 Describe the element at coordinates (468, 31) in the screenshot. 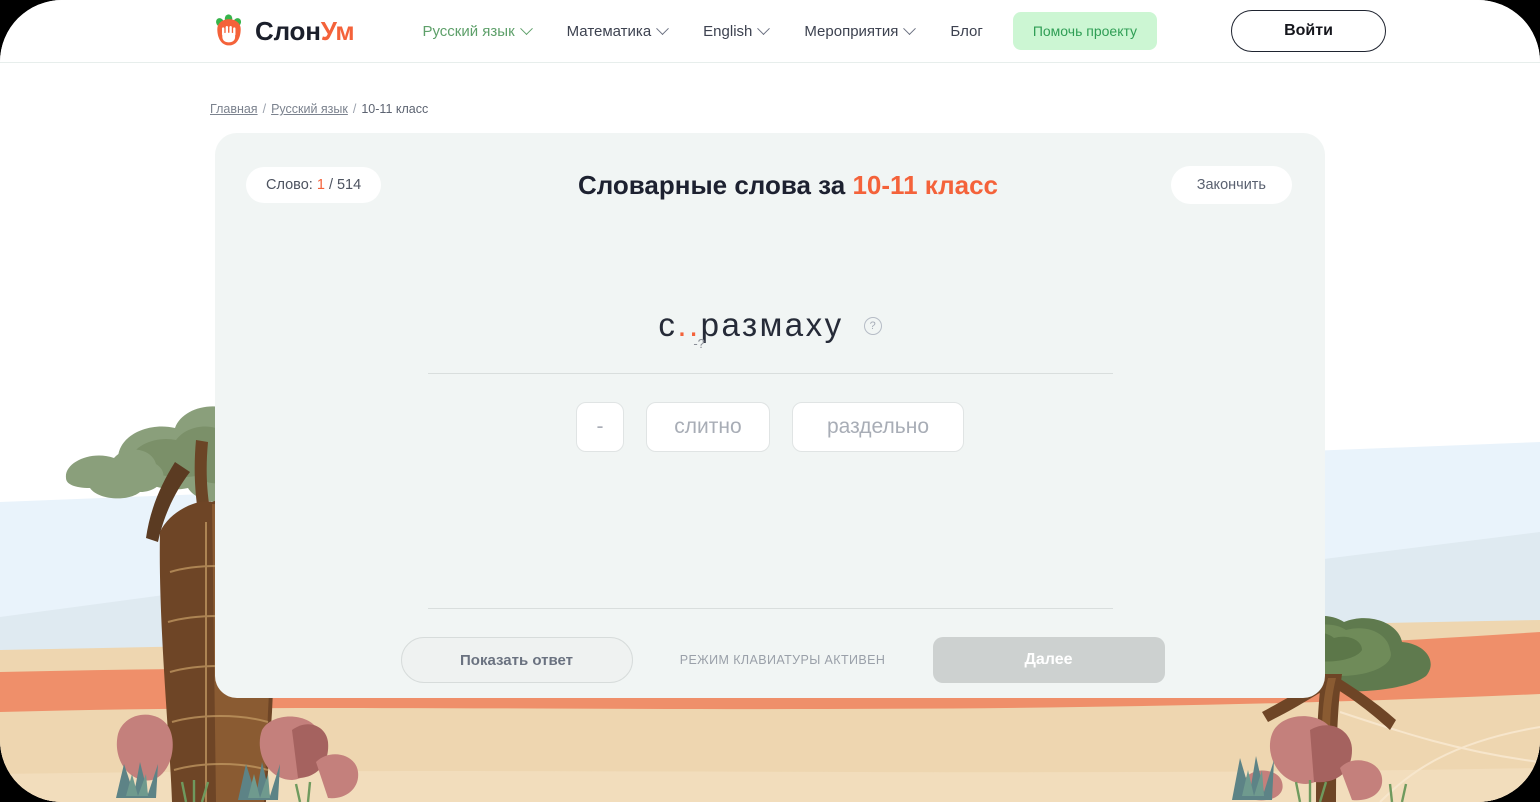

I see `nav-item-label: Русский язык` at that location.